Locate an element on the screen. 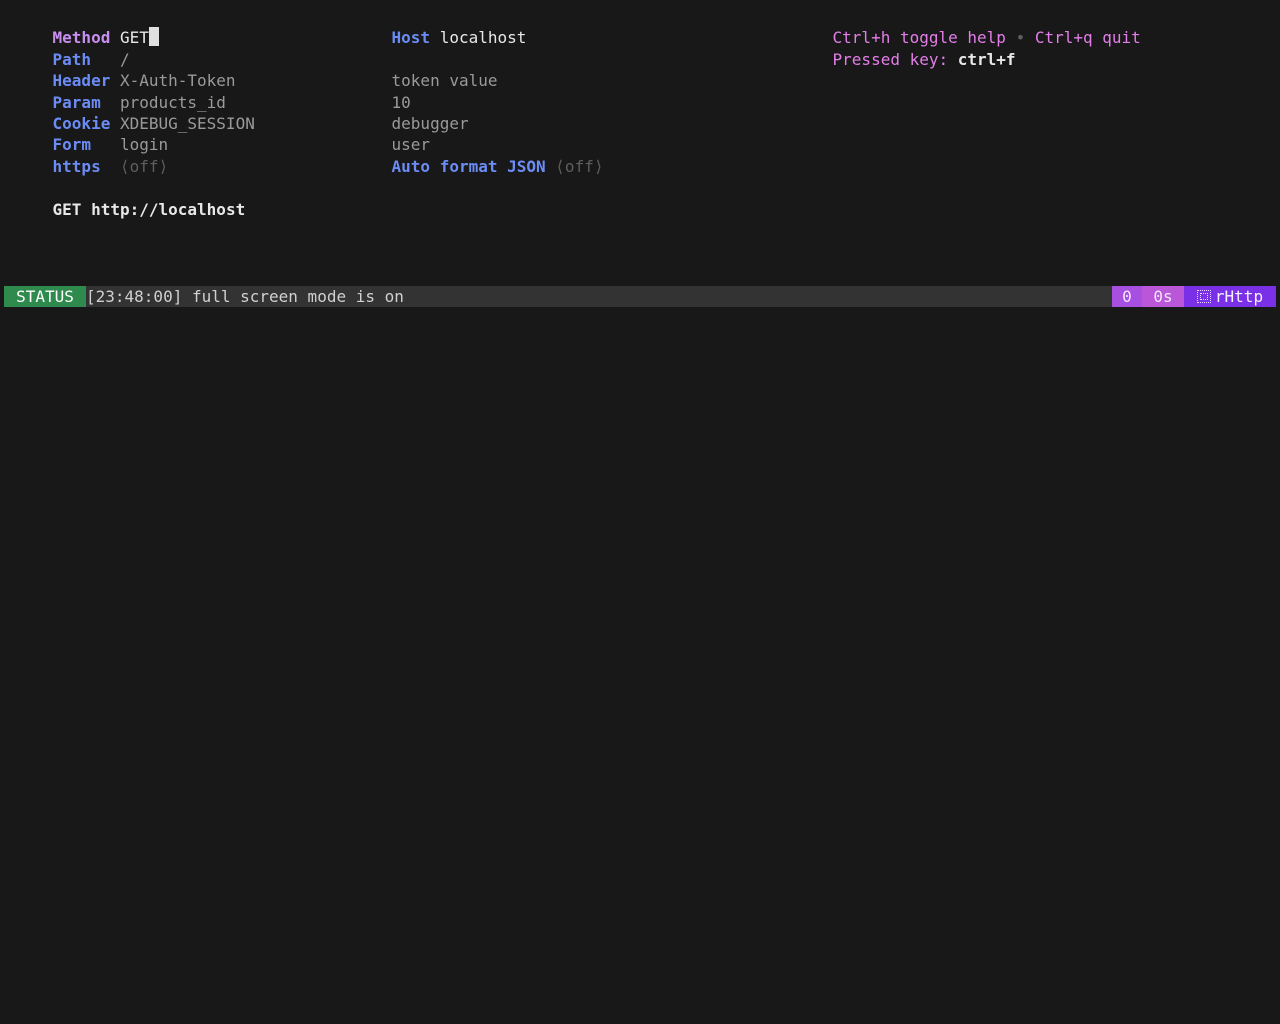 The height and width of the screenshot is (1024, 1280). response-count: 0 is located at coordinates (1127, 297).